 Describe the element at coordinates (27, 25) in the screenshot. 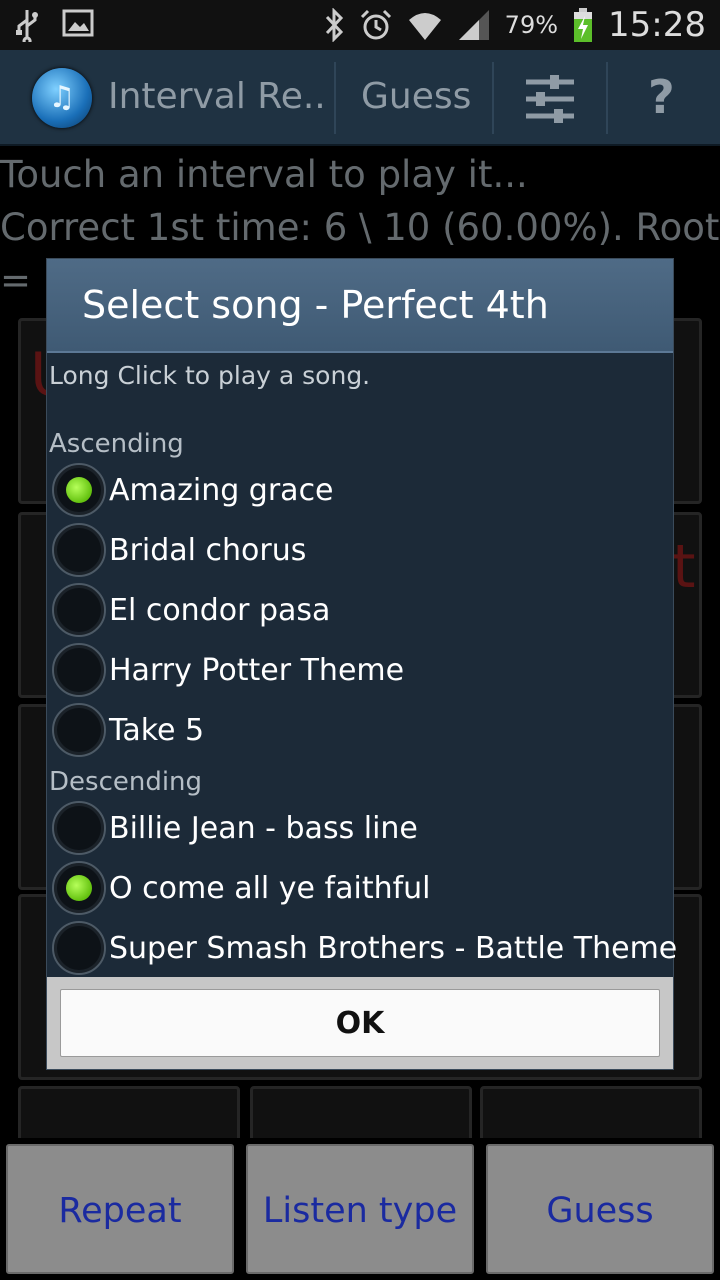

I see `usb-icon` at that location.